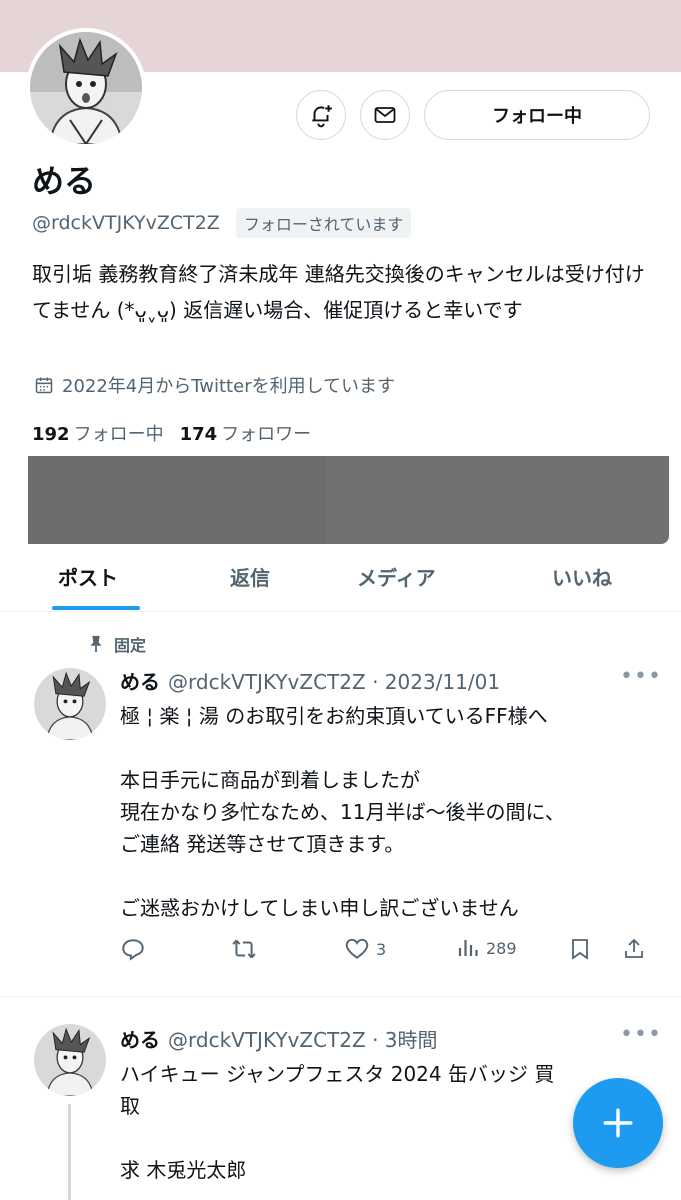 The width and height of the screenshot is (681, 1200). I want to click on handle: @rdckVTJKYvZCT2Z, so click(126, 223).